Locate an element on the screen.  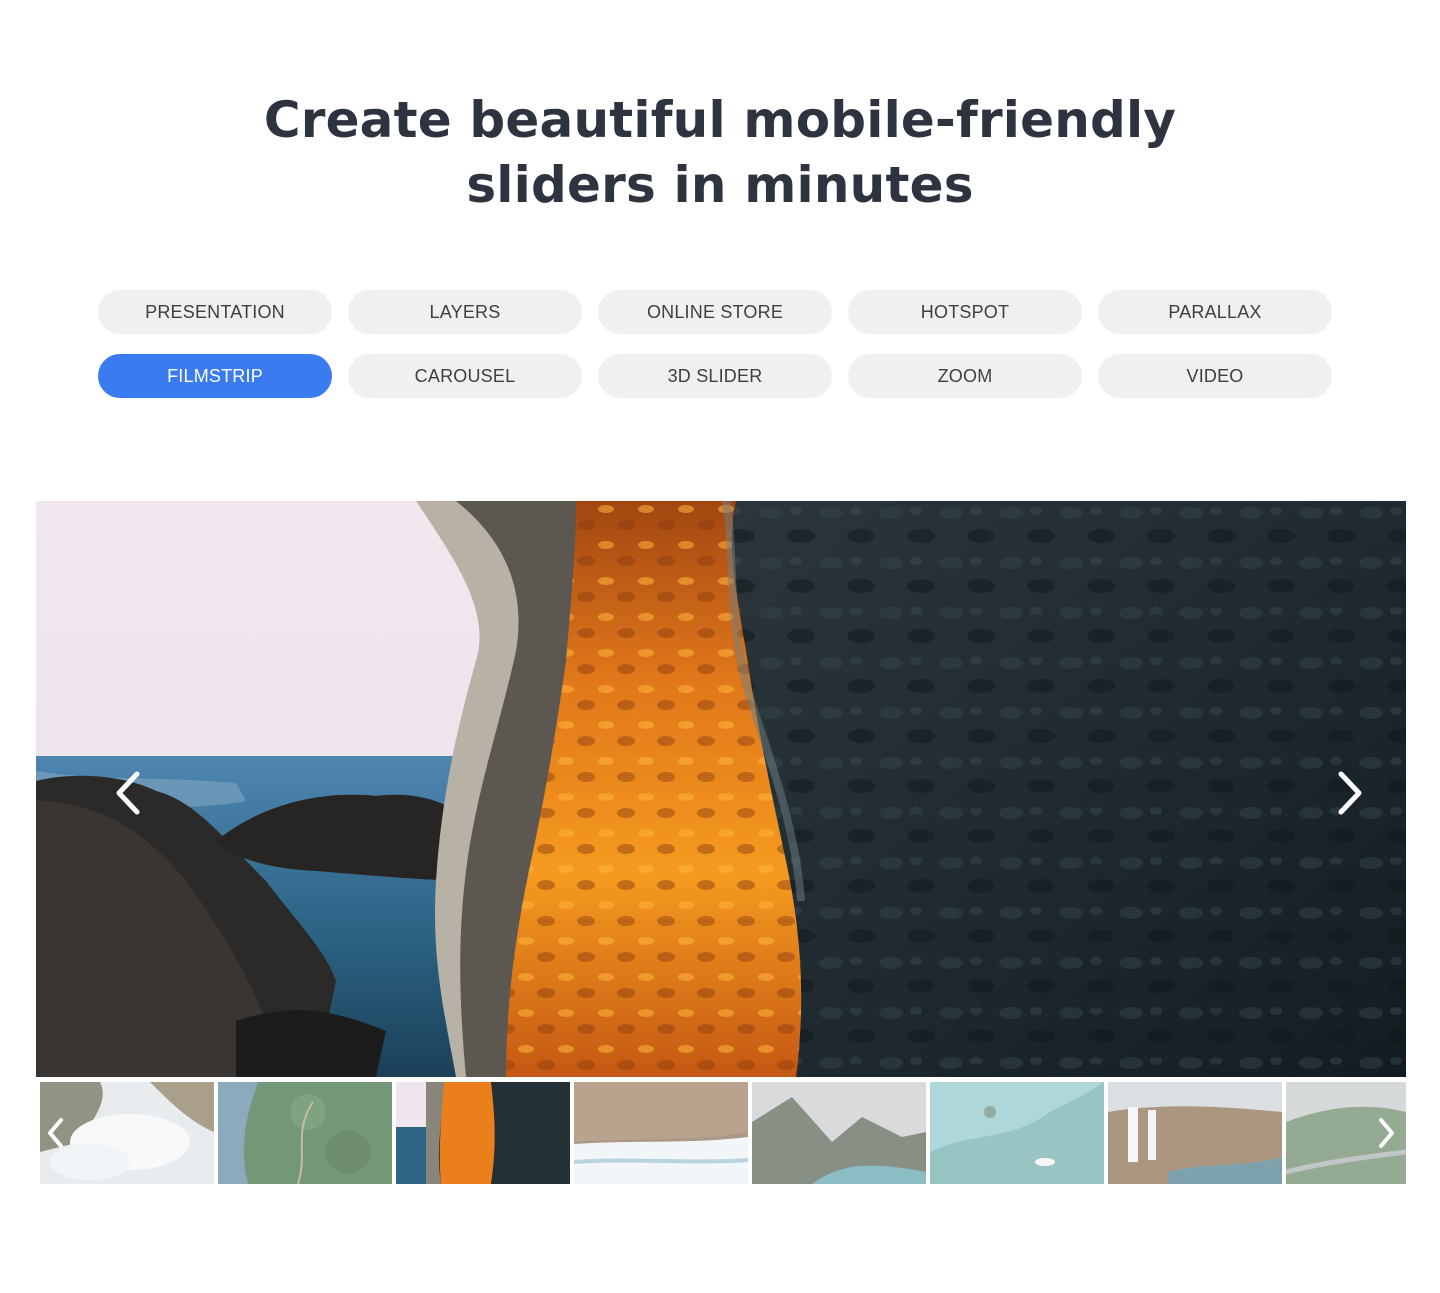
tab-online-store: ONLINE STORE is located at coordinates (715, 312).